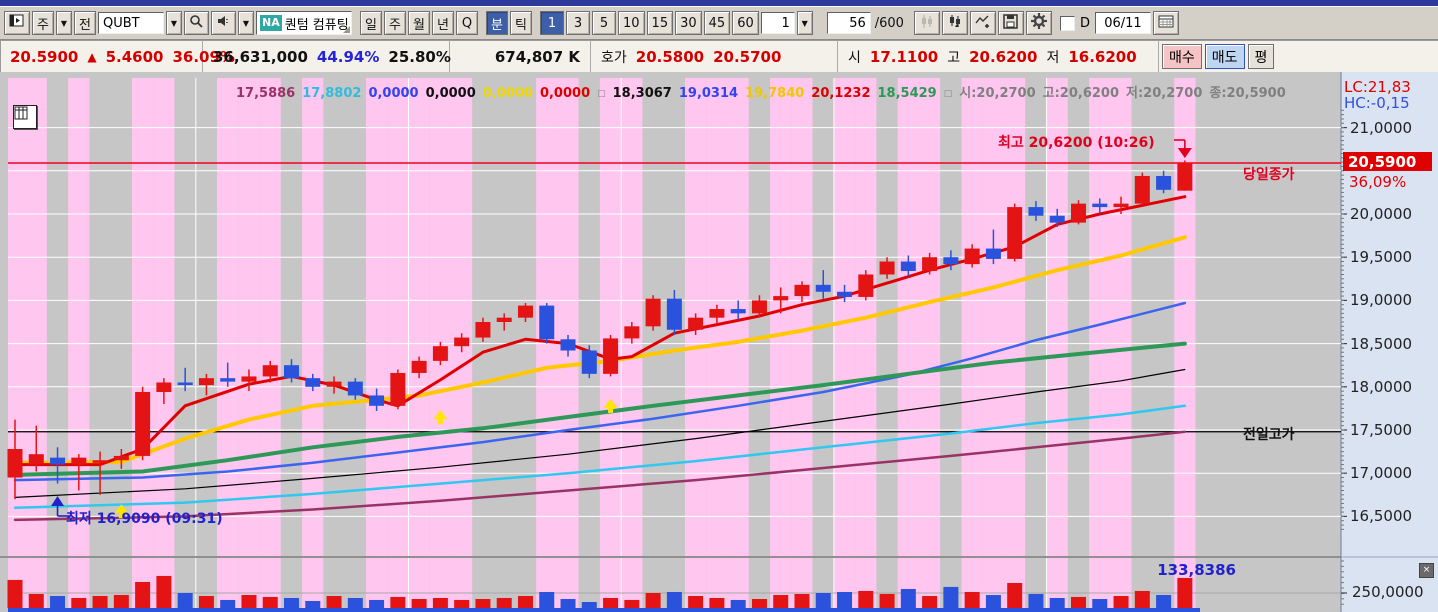 Image resolution: width=1438 pixels, height=612 pixels. I want to click on quote-price-cell: 20.5900 ▲ 5.4600 36.09%, so click(117, 56).